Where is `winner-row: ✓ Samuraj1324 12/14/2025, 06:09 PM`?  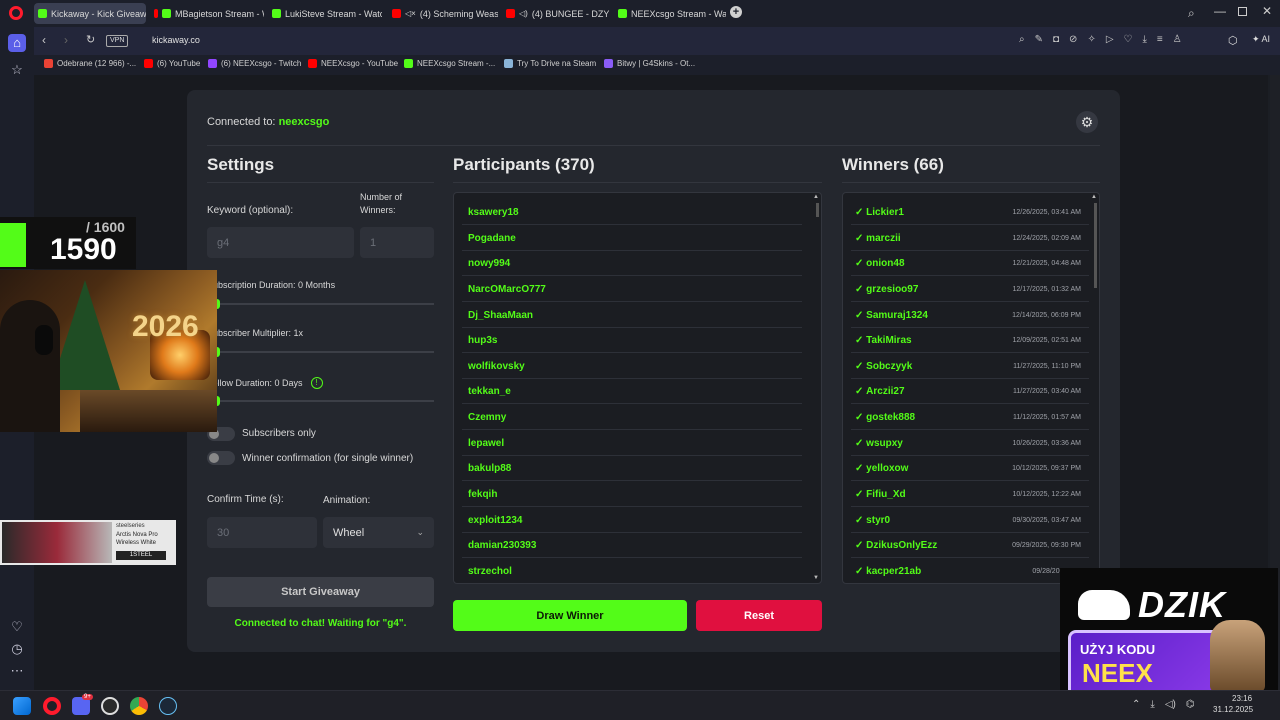
winner-row: ✓ Samuraj1324 12/14/2025, 06:09 PM is located at coordinates (970, 315).